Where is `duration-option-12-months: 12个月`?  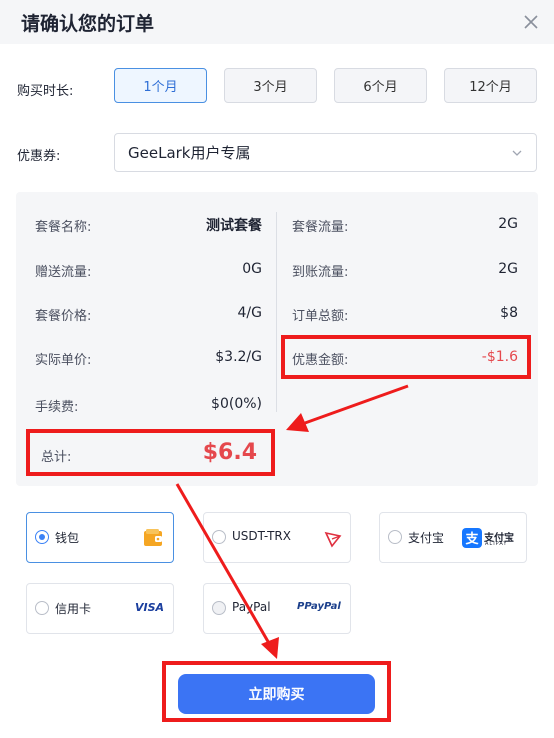
duration-option-12-months: 12个月 is located at coordinates (490, 85).